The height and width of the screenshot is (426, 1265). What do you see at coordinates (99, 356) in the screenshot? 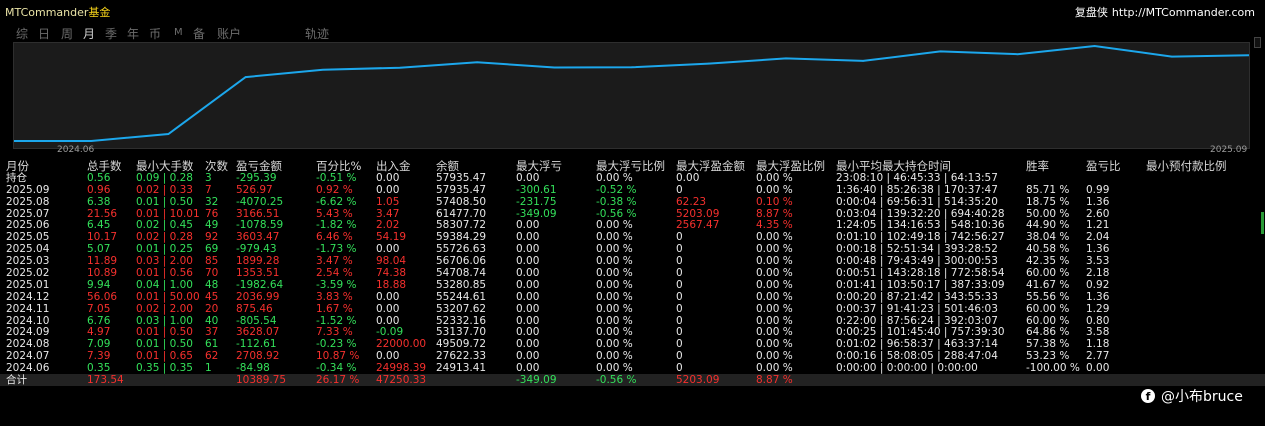
I see `table-cell: 7.39` at bounding box center [99, 356].